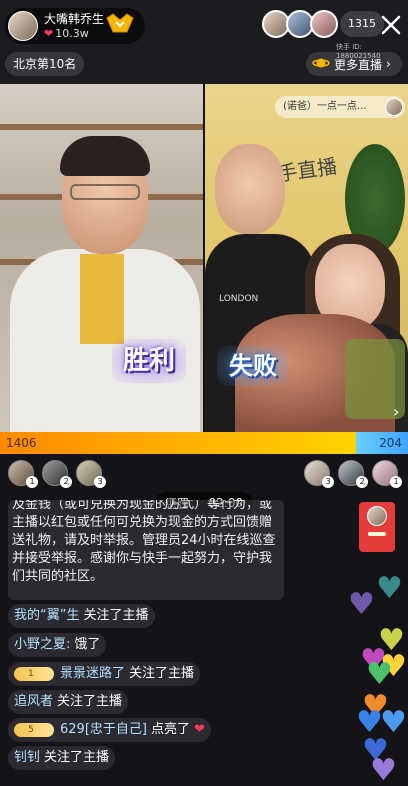 The width and height of the screenshot is (408, 786). I want to click on host-likes: ❤ 10.3w, so click(74, 34).